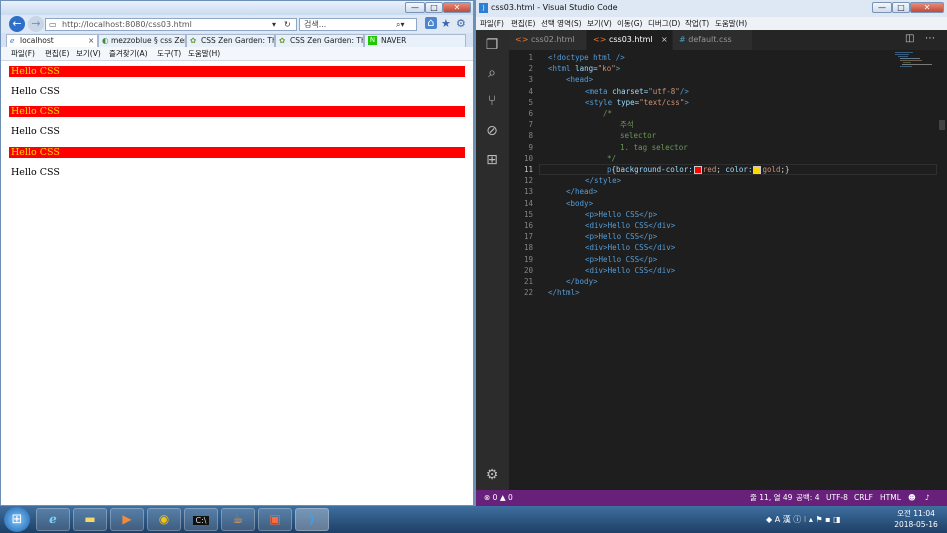 This screenshot has height=533, width=947. Describe the element at coordinates (400, 24) in the screenshot. I see `search-icon: ⌕▾` at that location.